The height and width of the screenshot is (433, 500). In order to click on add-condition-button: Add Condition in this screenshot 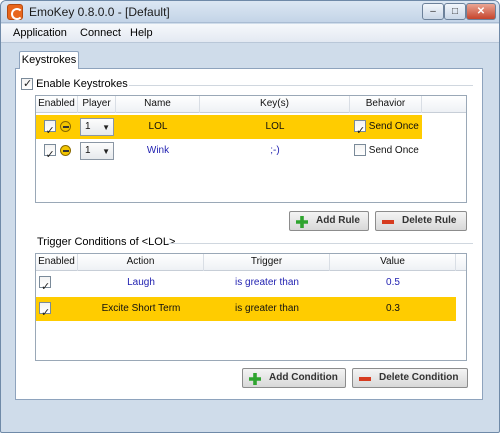, I will do `click(294, 378)`.